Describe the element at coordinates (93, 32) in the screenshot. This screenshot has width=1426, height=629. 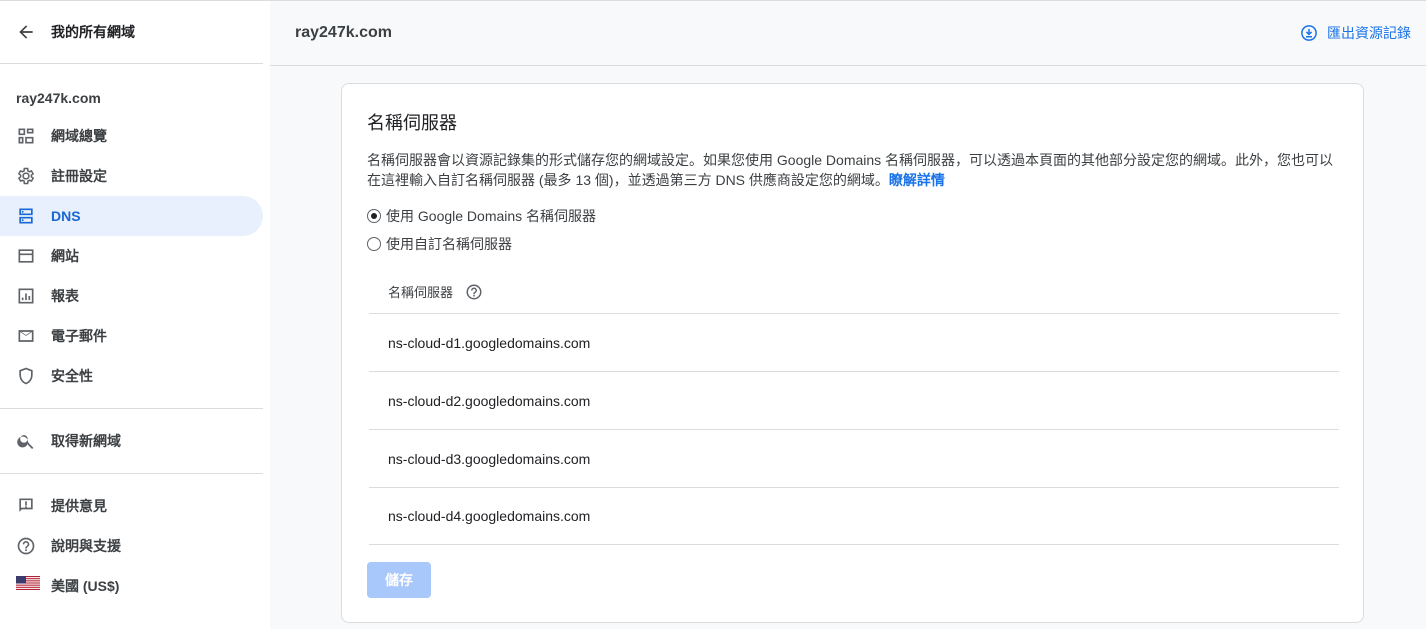
I see `back-label: 我的所有網域` at that location.